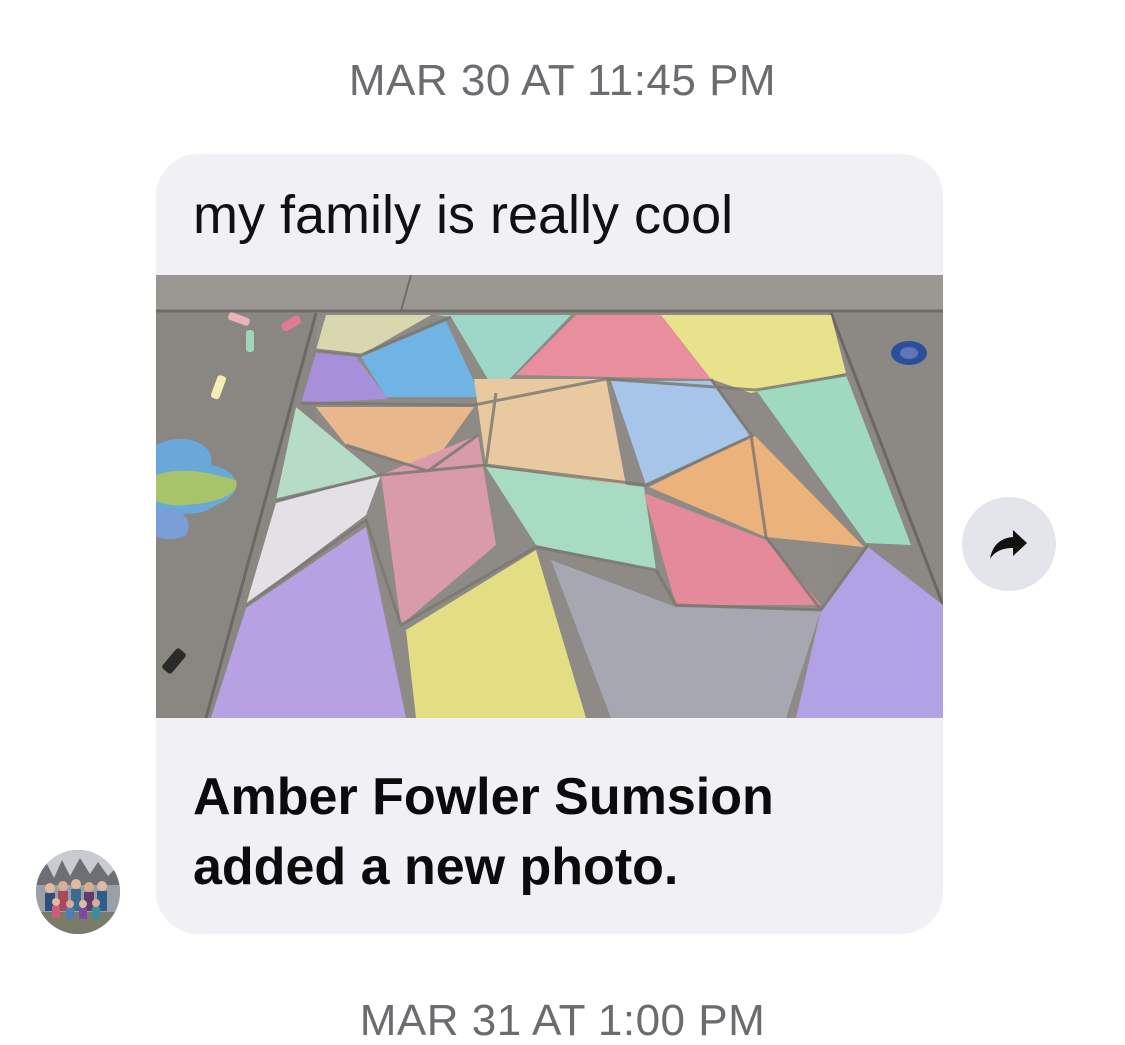 The width and height of the screenshot is (1125, 1045). I want to click on forward-arrow-icon, so click(1008, 544).